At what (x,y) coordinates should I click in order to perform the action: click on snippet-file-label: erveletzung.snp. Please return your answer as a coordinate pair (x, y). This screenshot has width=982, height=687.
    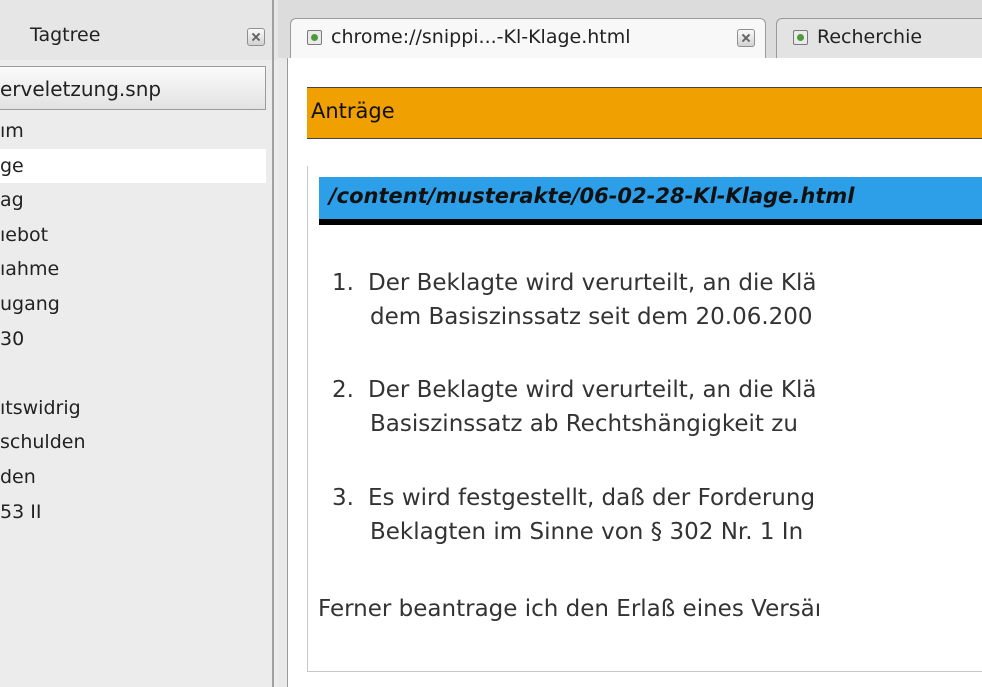
    Looking at the image, I should click on (81, 89).